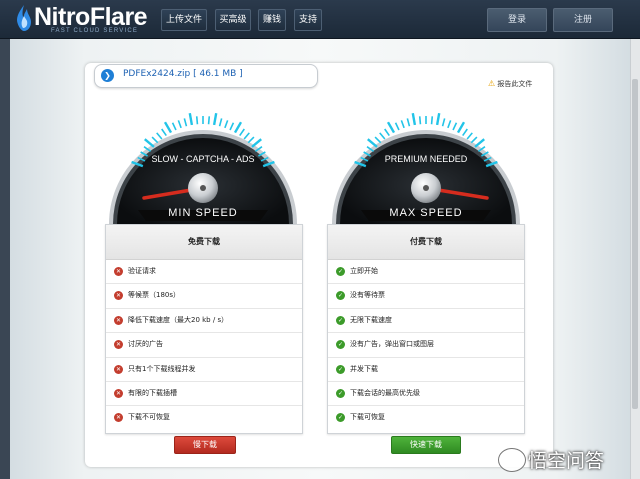 The height and width of the screenshot is (479, 640). What do you see at coordinates (426, 321) in the screenshot?
I see `list-item: ✓ 无限下载速度` at bounding box center [426, 321].